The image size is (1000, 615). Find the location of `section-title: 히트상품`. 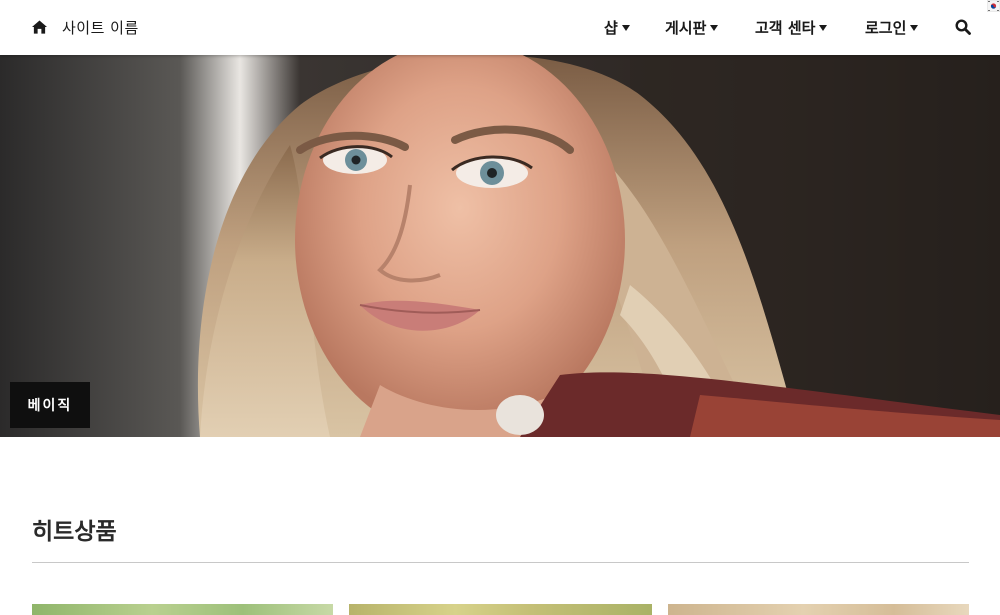

section-title: 히트상품 is located at coordinates (74, 532).